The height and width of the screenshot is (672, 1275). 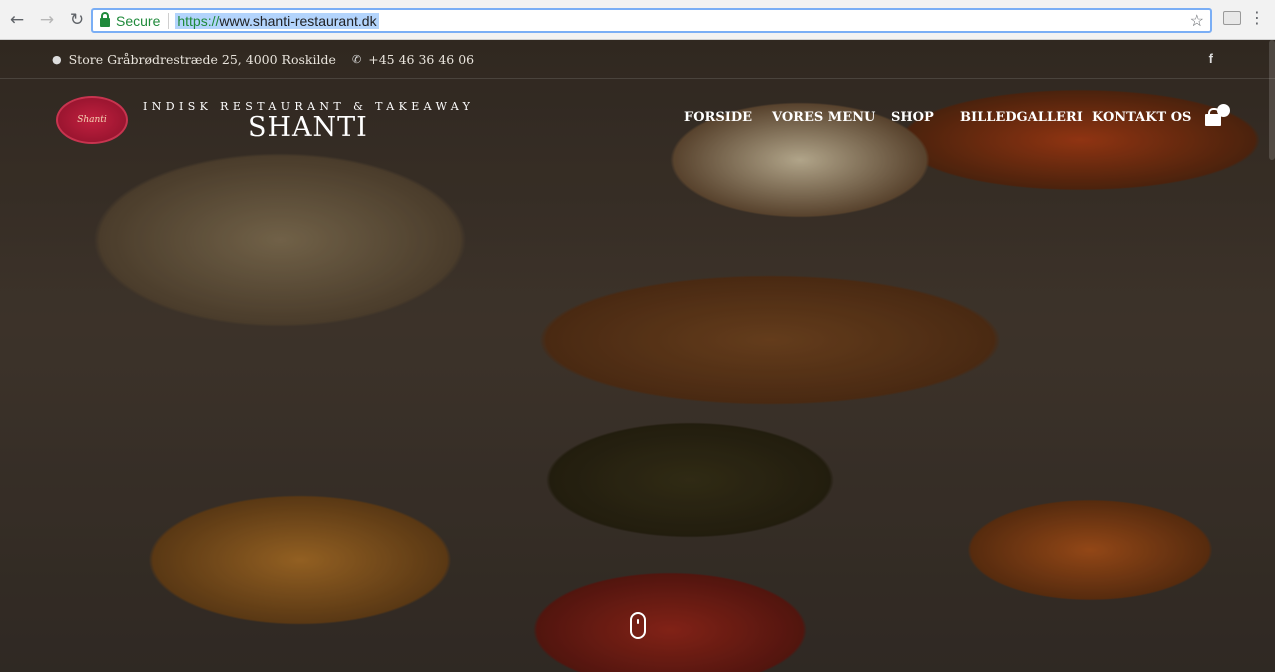 I want to click on logo: Shanti, so click(x=92, y=120).